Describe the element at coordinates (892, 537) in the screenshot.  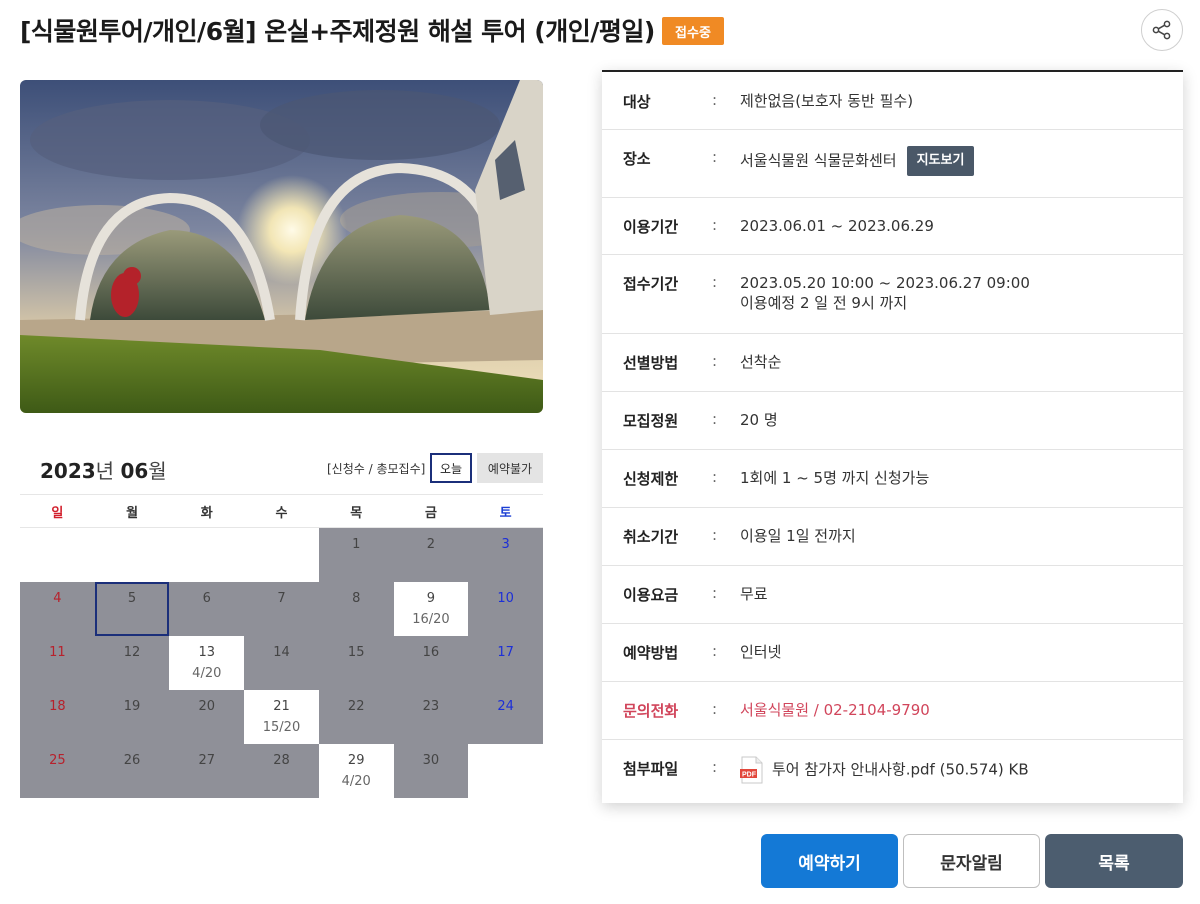
I see `info-row-cancel: 취소기간 : 이용일 1일 전까지` at that location.